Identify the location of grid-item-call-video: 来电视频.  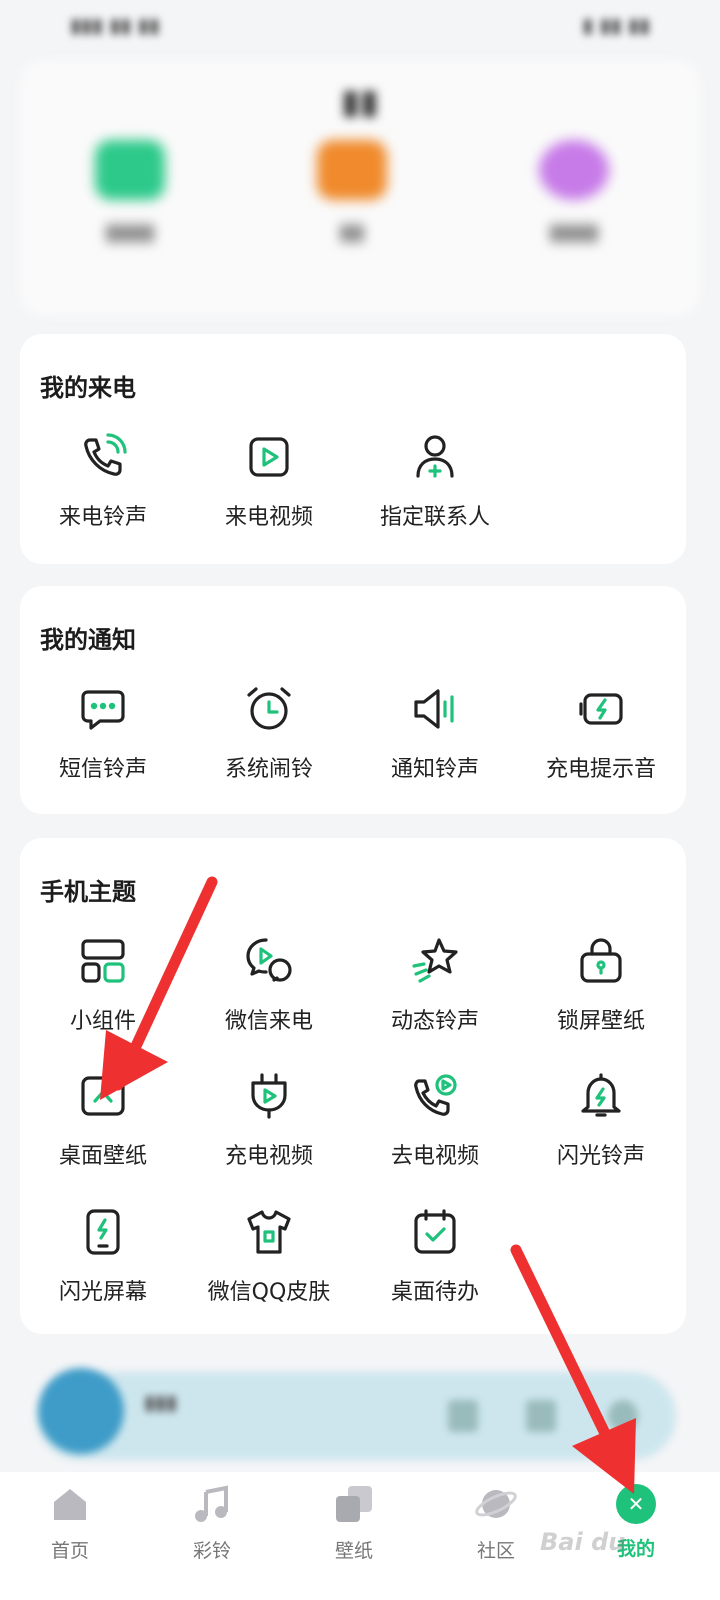
(269, 481).